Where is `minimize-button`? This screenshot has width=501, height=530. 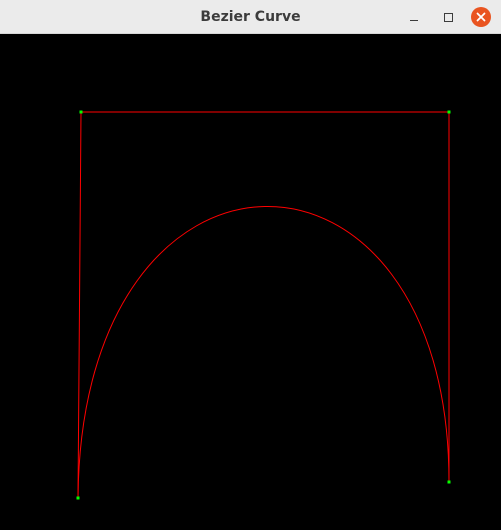 minimize-button is located at coordinates (414, 17).